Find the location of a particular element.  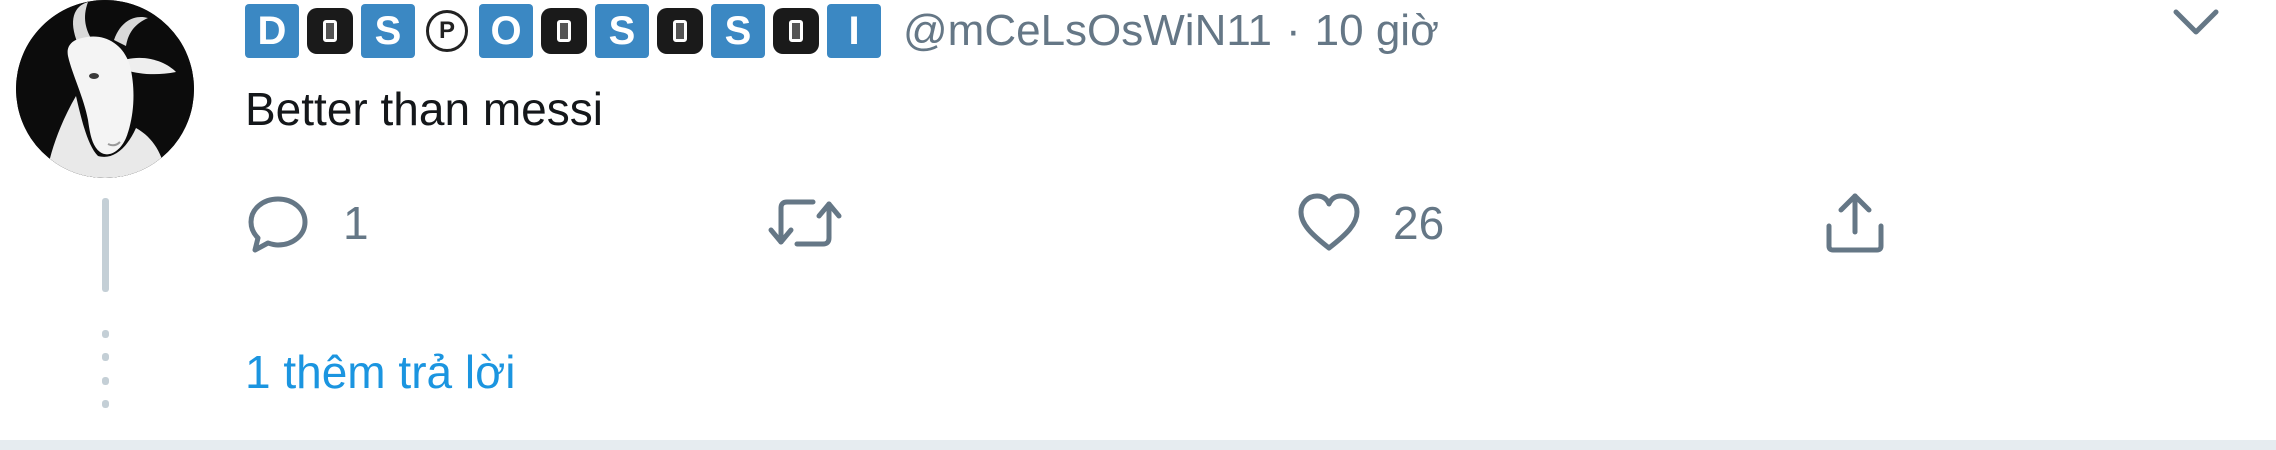

tweet-text: Better than messi is located at coordinates (424, 109).